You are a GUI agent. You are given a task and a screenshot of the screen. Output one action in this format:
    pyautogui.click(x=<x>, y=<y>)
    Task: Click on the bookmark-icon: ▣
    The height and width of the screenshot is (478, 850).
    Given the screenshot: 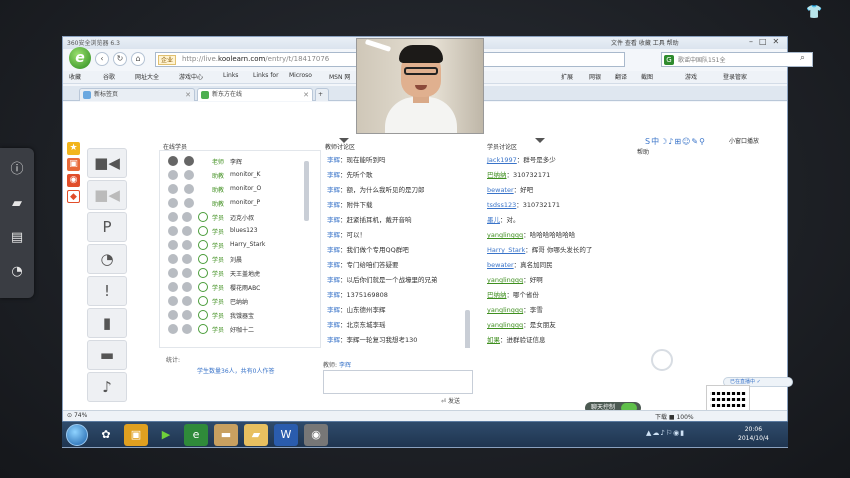 What is the action you would take?
    pyautogui.click(x=73, y=164)
    